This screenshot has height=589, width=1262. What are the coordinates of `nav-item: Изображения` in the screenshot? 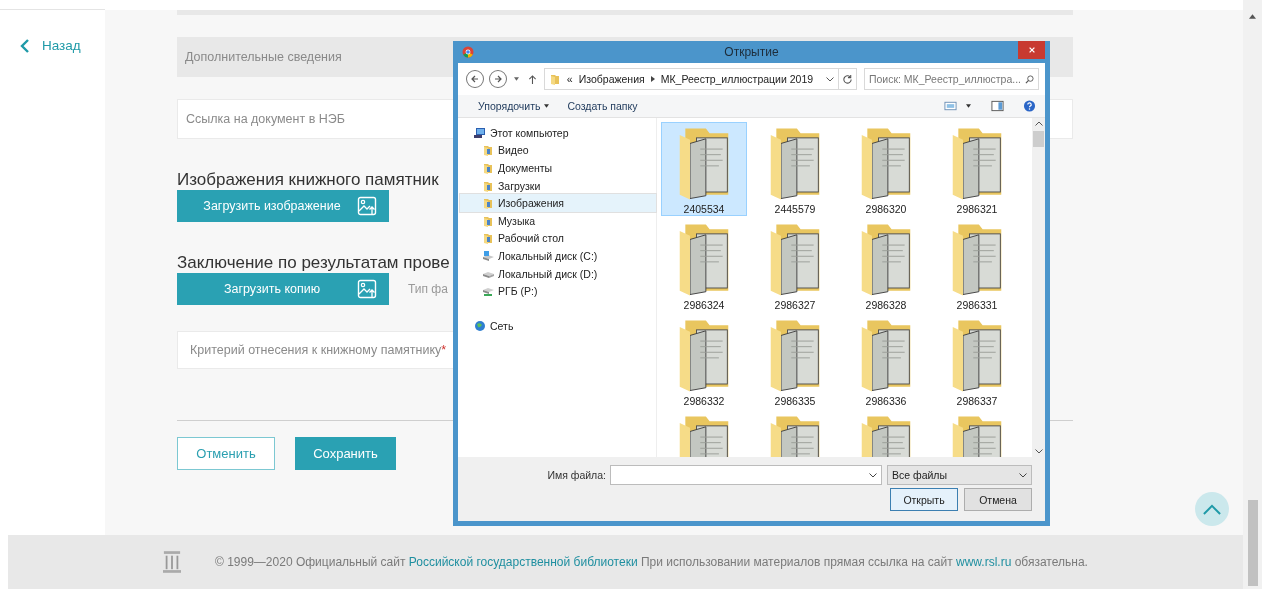 It's located at (558, 203).